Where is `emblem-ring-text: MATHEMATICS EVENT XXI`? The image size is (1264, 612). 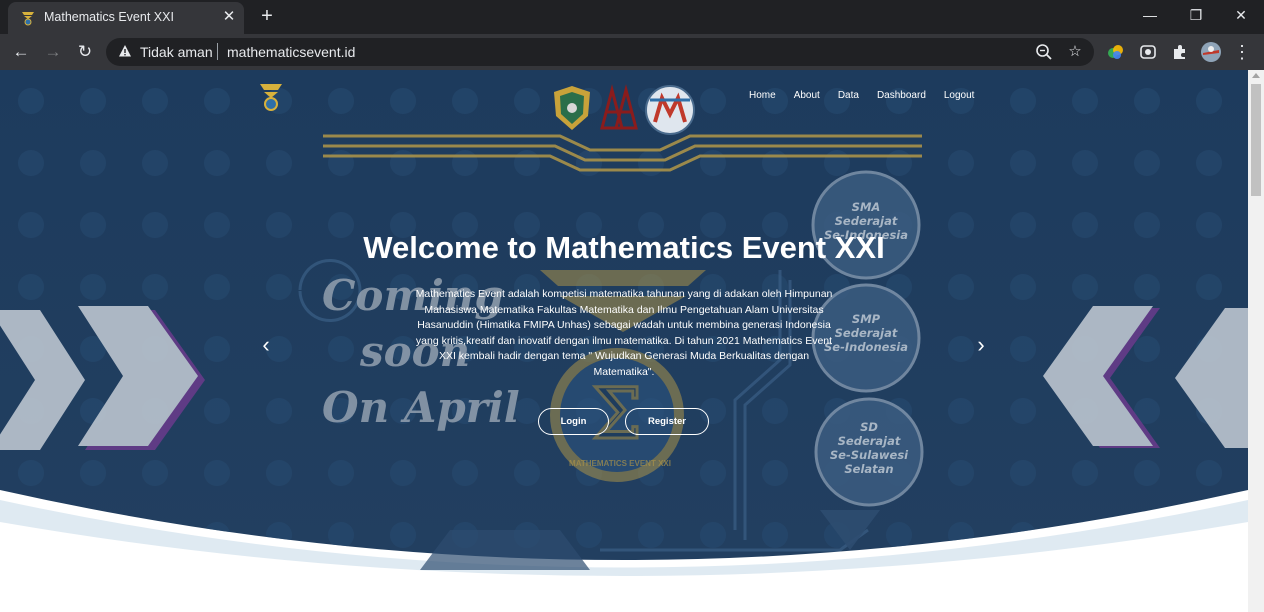 emblem-ring-text: MATHEMATICS EVENT XXI is located at coordinates (620, 463).